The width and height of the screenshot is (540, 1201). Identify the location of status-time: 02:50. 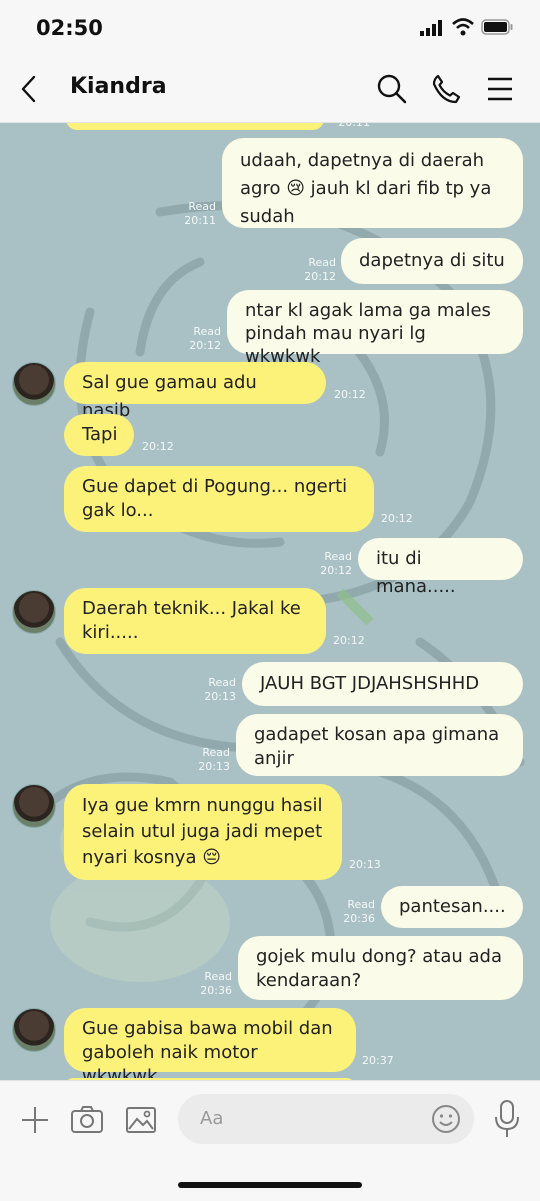
(69, 28).